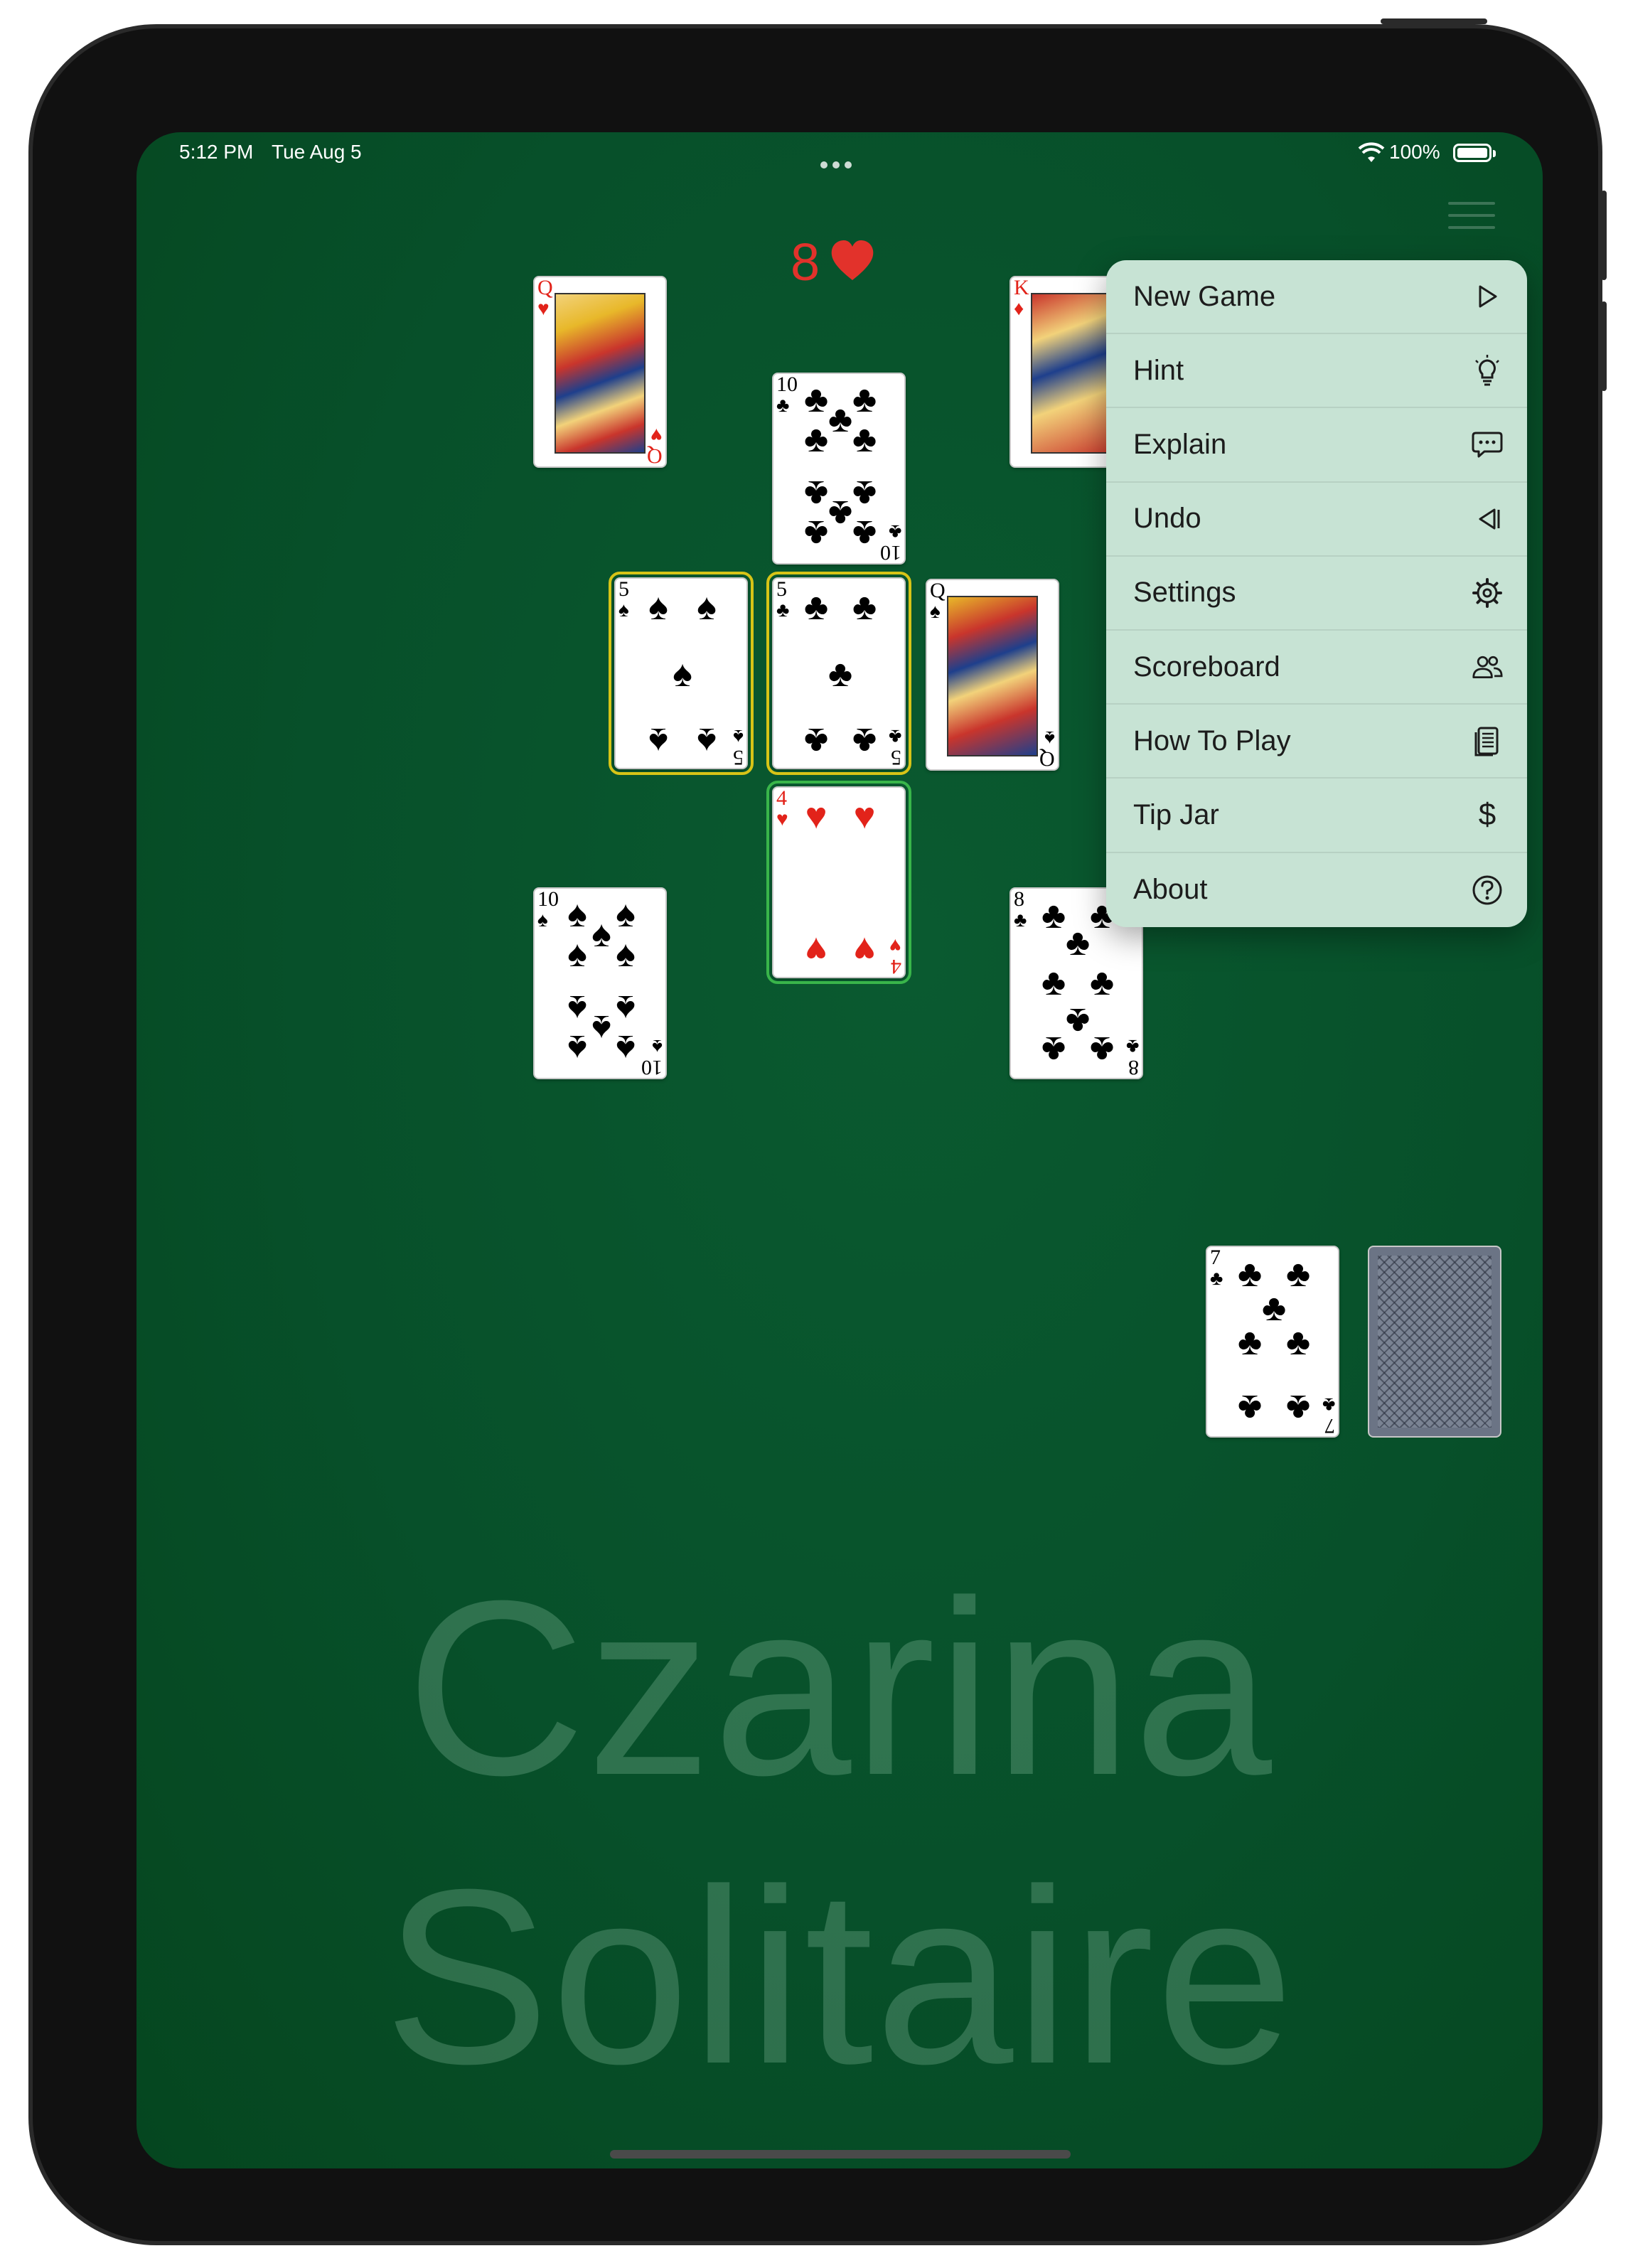 Image resolution: width=1628 pixels, height=2268 pixels. I want to click on card-suit-icon: ♦, so click(1019, 308).